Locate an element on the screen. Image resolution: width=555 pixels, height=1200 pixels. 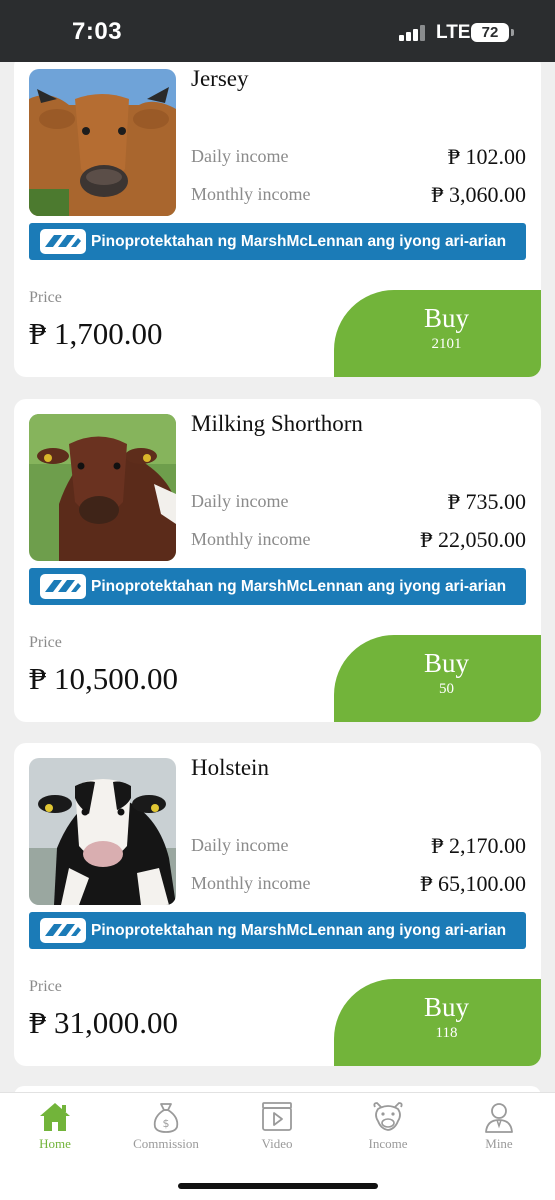
tab-home: Home is located at coordinates (55, 1131).